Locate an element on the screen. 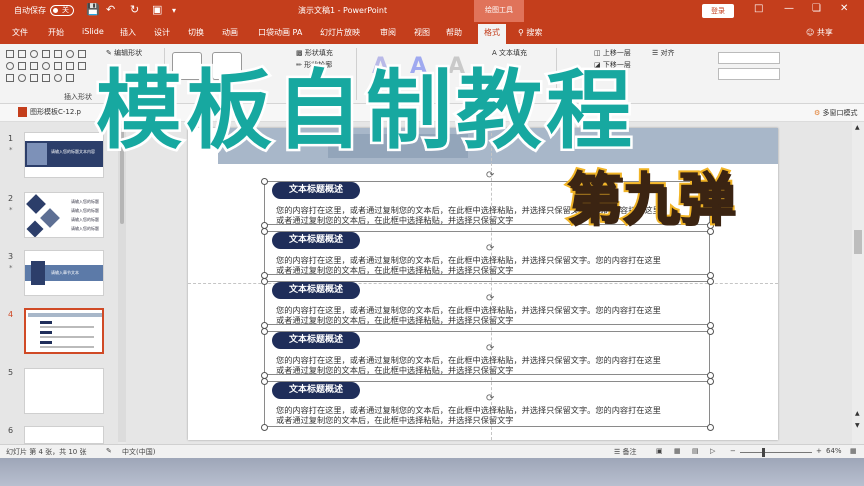 The height and width of the screenshot is (486, 864). canvas-scrollbar-thumb is located at coordinates (858, 242).